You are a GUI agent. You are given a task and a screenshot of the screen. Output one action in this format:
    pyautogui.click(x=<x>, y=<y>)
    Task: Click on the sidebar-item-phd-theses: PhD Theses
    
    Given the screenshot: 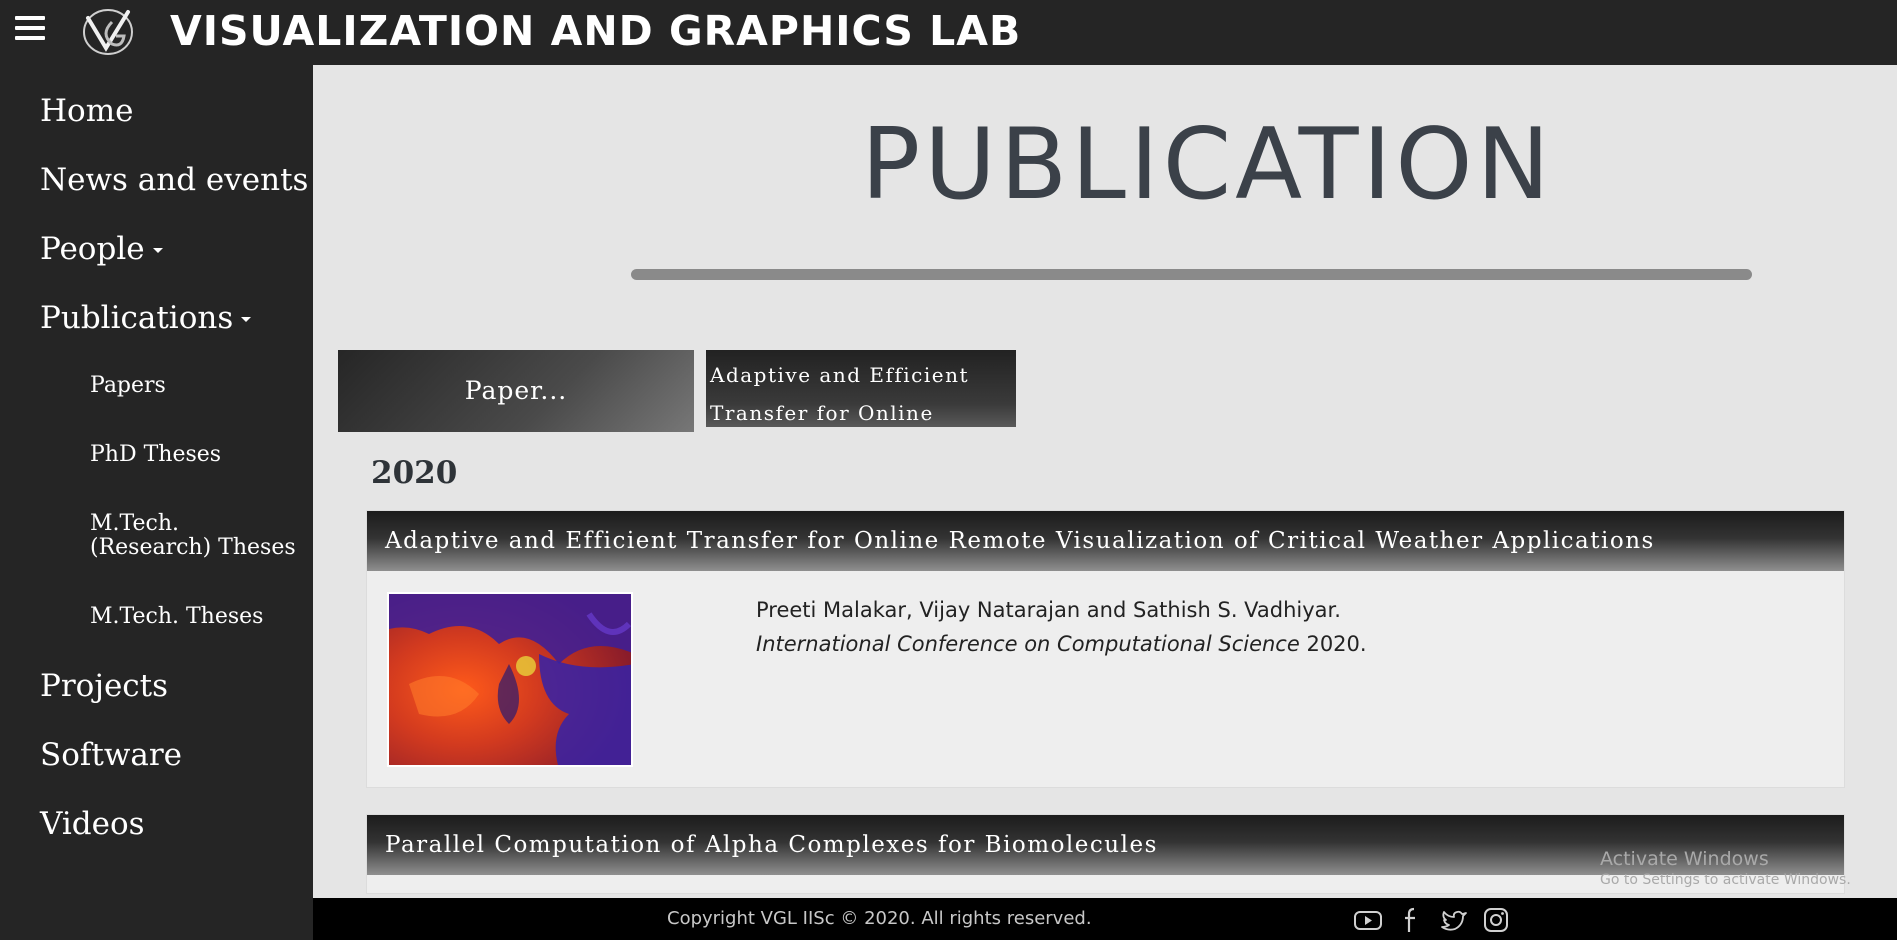 What is the action you would take?
    pyautogui.click(x=155, y=455)
    